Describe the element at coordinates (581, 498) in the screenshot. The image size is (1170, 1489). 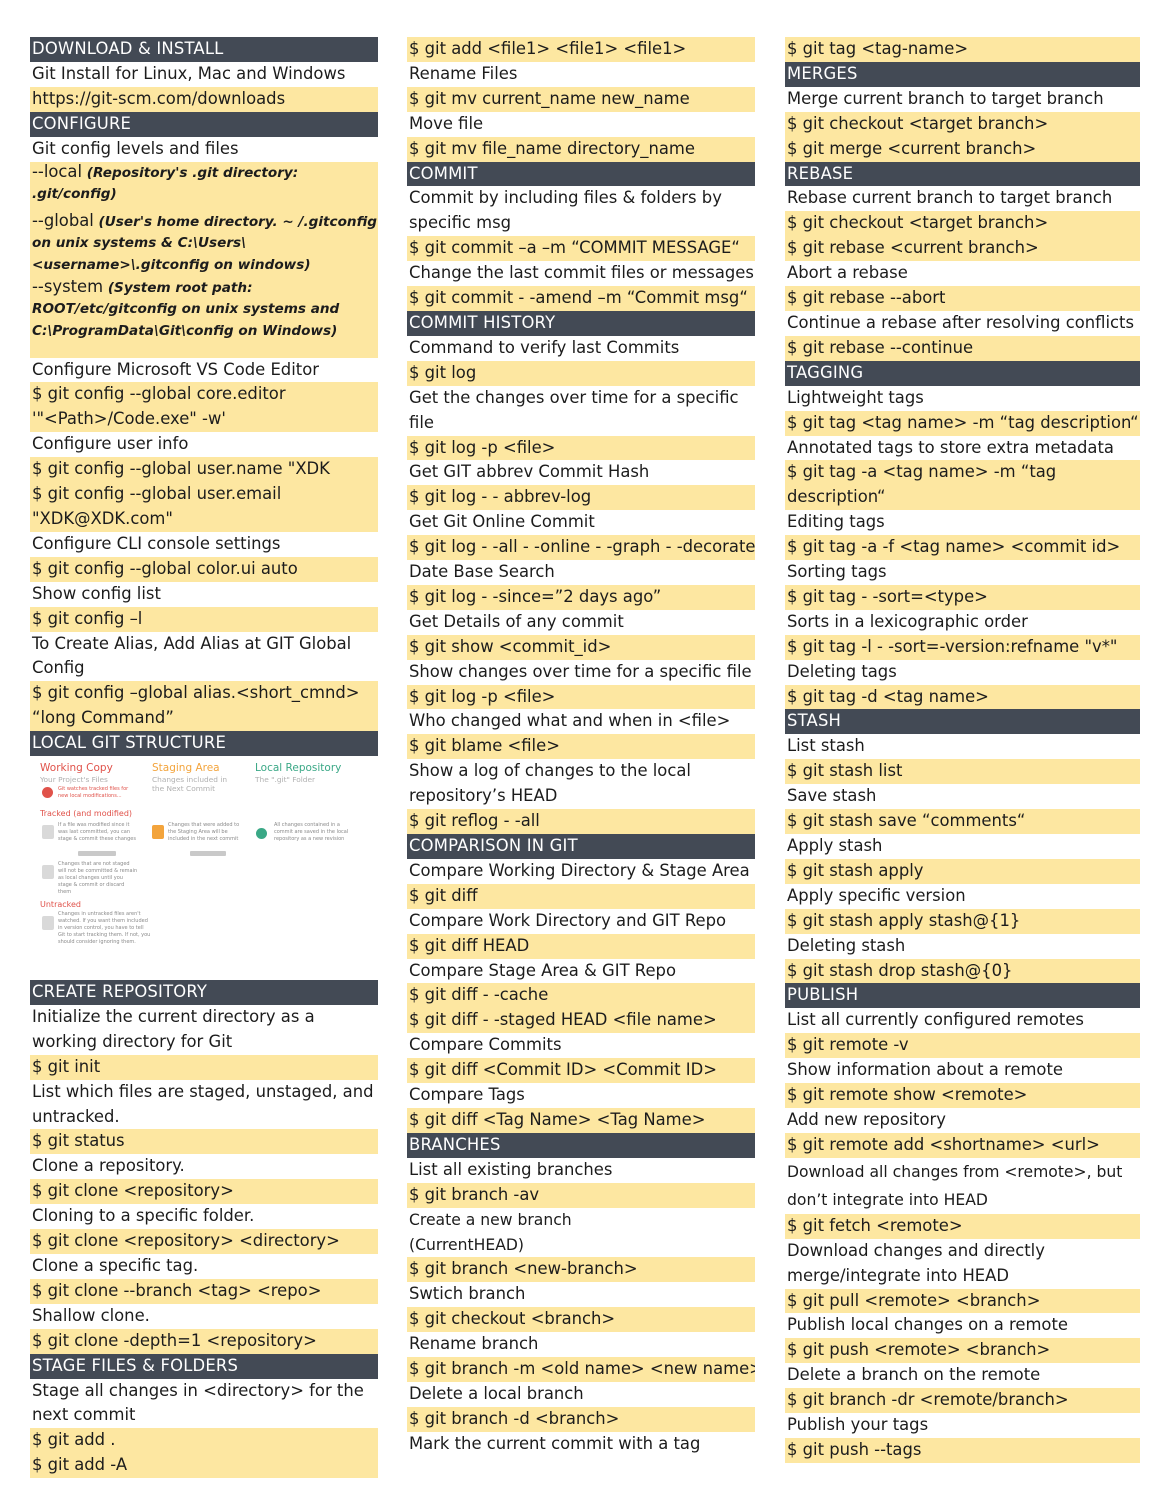
I see `command-line: $ git log - - abbrev-log` at that location.